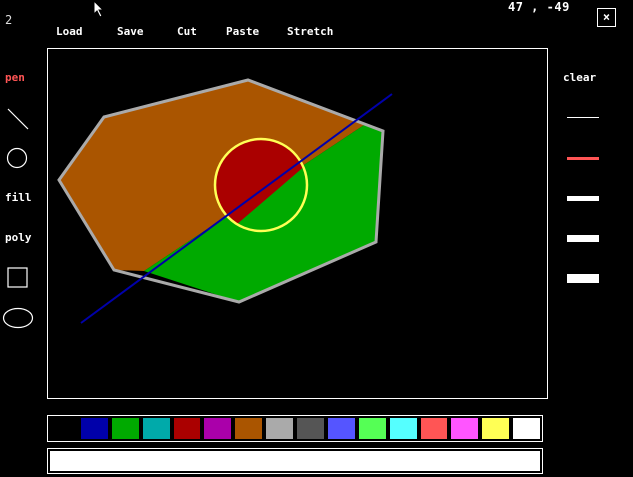  What do you see at coordinates (606, 17) in the screenshot?
I see `close-button: ×` at bounding box center [606, 17].